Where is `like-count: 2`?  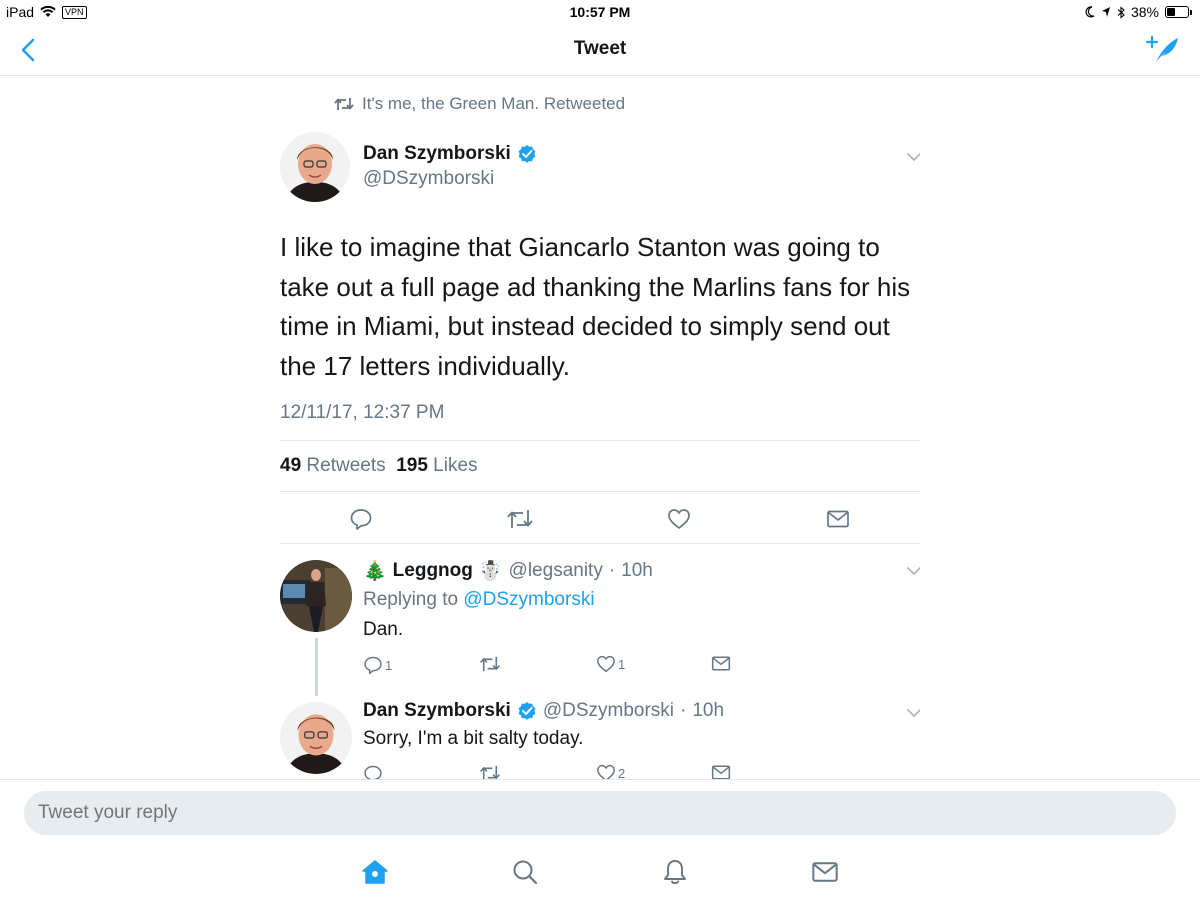 like-count: 2 is located at coordinates (622, 772).